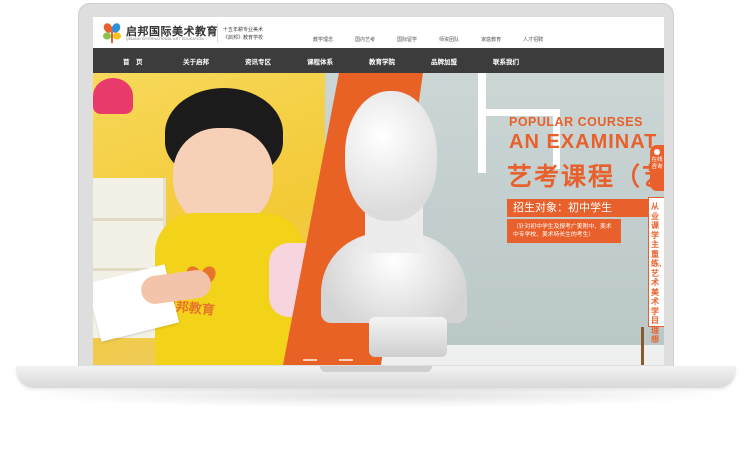  I want to click on logo-subtitle: QIBANG INTERNATIONAL ART EDUCATION, so click(165, 39).